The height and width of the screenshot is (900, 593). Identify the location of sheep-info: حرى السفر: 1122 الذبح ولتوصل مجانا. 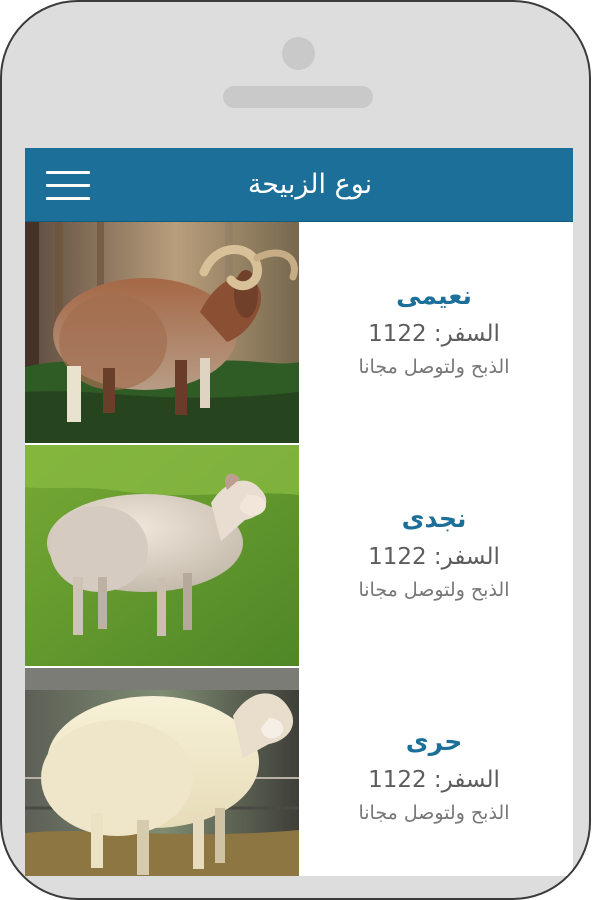
(434, 772).